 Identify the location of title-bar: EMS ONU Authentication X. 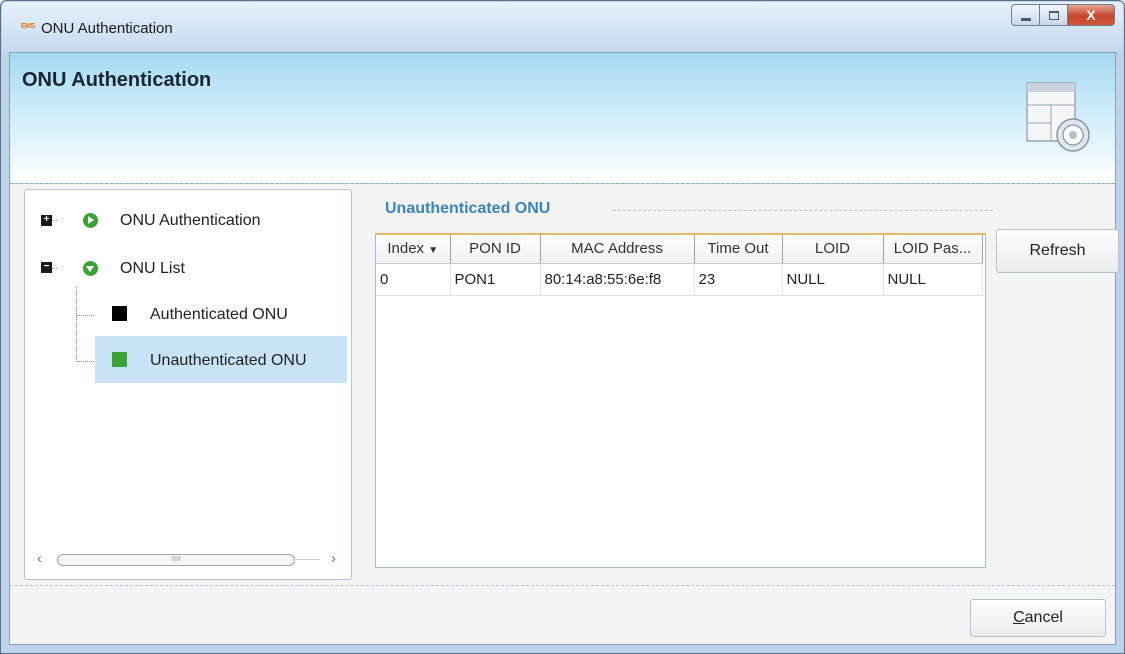
(562, 27).